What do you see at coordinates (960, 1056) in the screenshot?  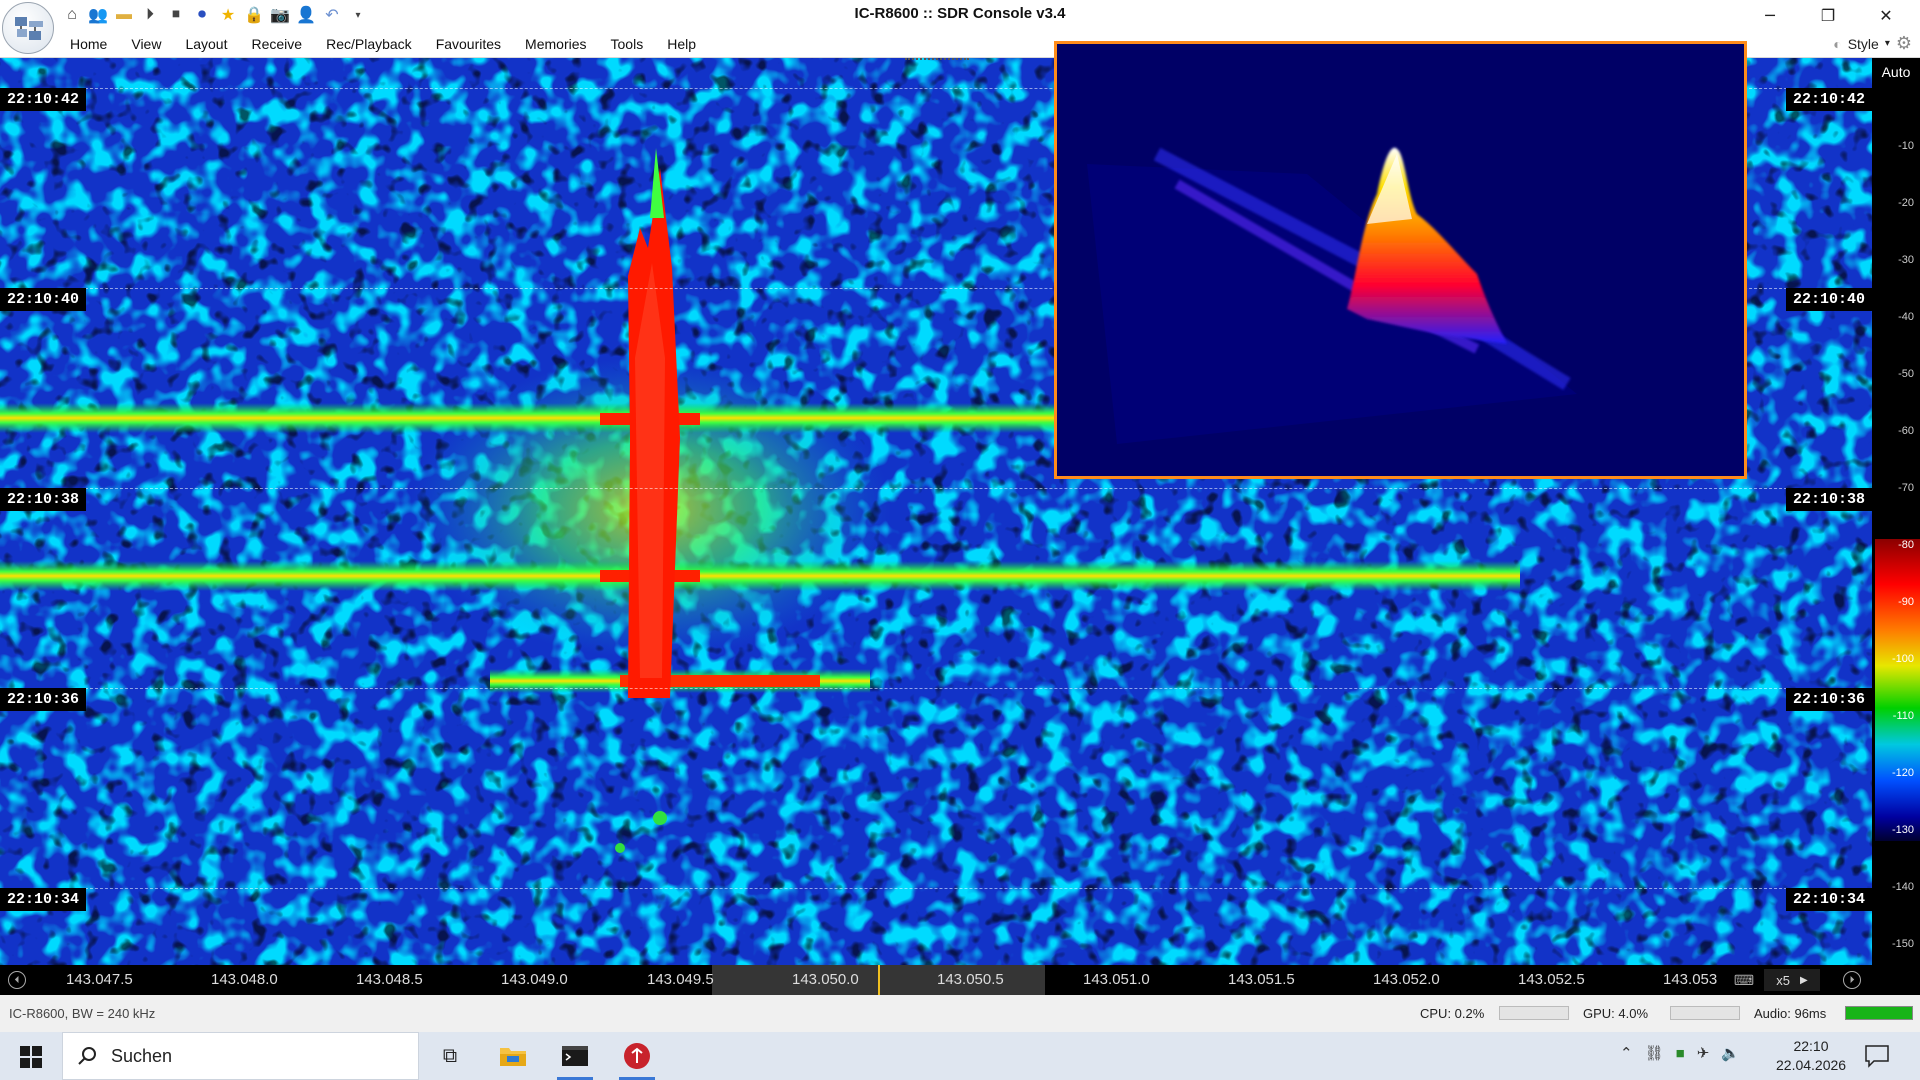 I see `taskbar: Suchen ⧉ ⌃ ⛓ ■ ✈ 🔈 22:10 22.04.2026` at bounding box center [960, 1056].